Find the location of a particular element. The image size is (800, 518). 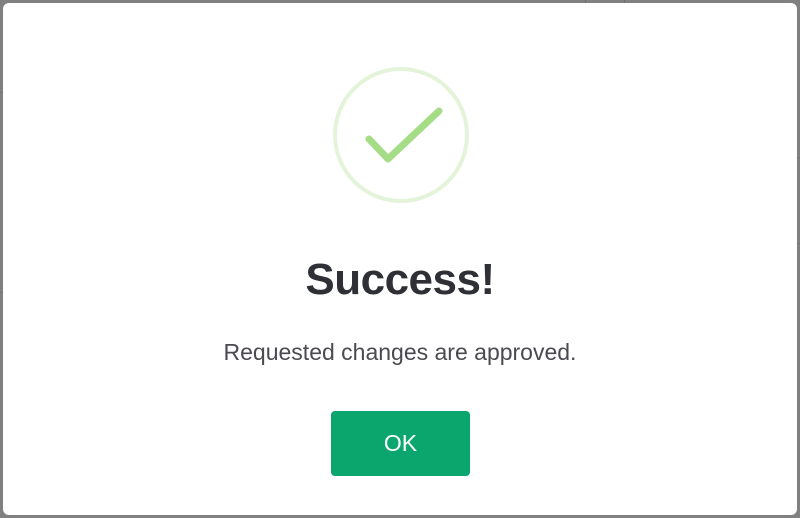

success-icon-circle is located at coordinates (401, 135).